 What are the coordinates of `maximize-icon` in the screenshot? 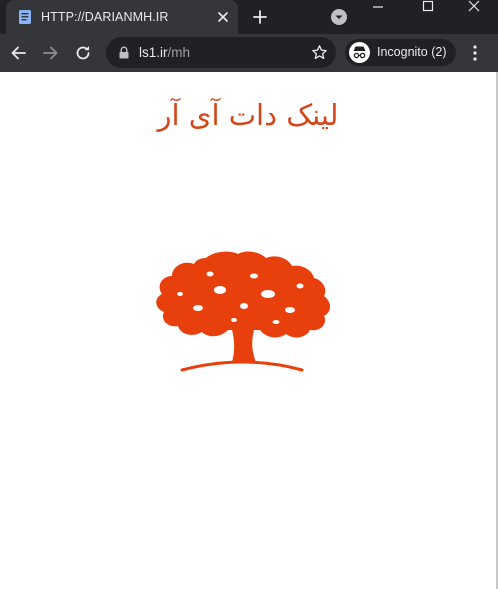 It's located at (428, 7).